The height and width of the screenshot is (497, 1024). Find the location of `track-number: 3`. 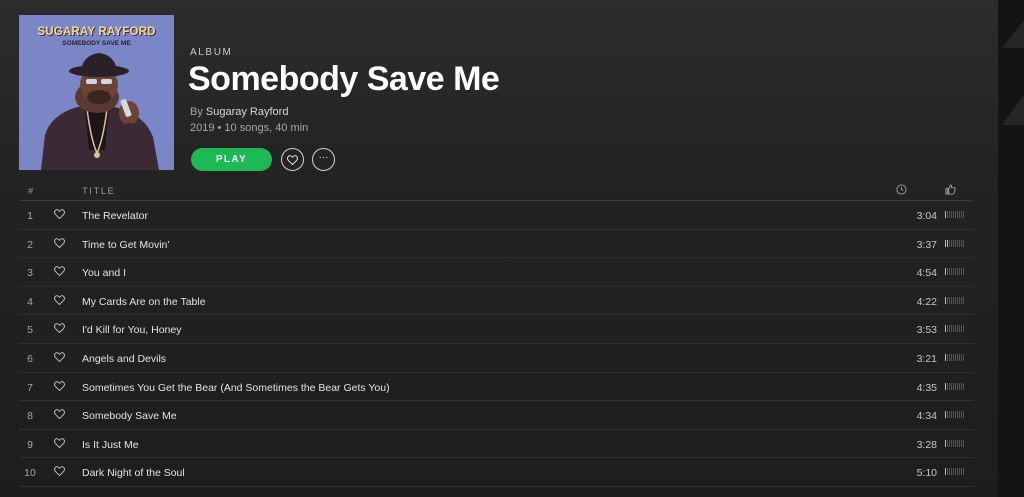

track-number: 3 is located at coordinates (30, 273).